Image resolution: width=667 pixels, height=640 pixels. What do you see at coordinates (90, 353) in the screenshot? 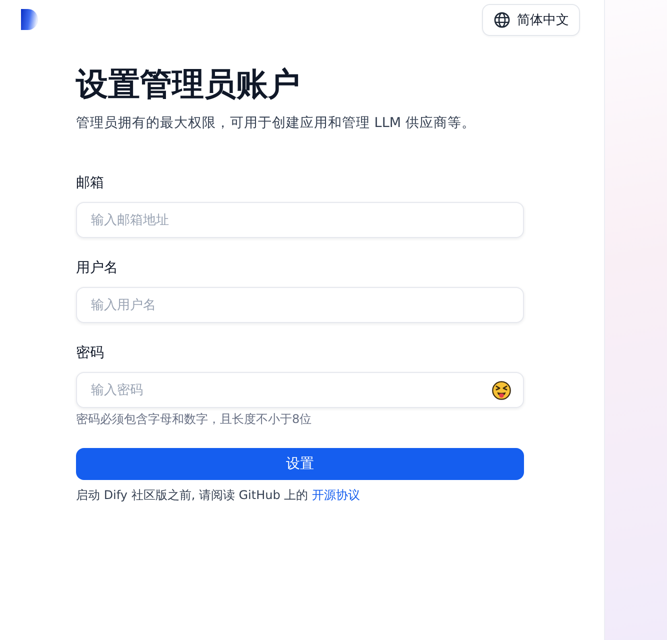
I see `field-label: 密码` at bounding box center [90, 353].